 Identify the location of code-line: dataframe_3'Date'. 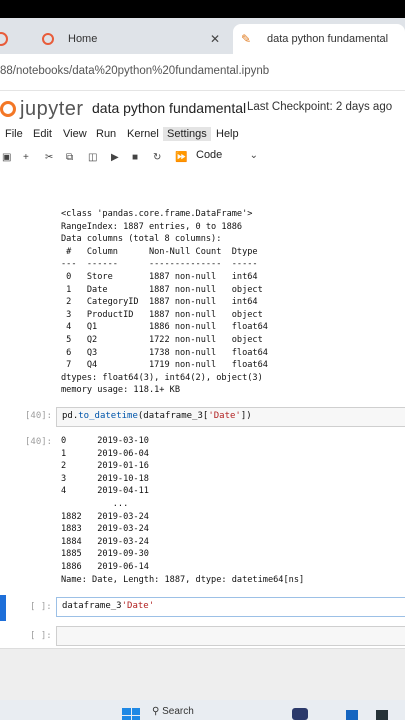
(108, 606).